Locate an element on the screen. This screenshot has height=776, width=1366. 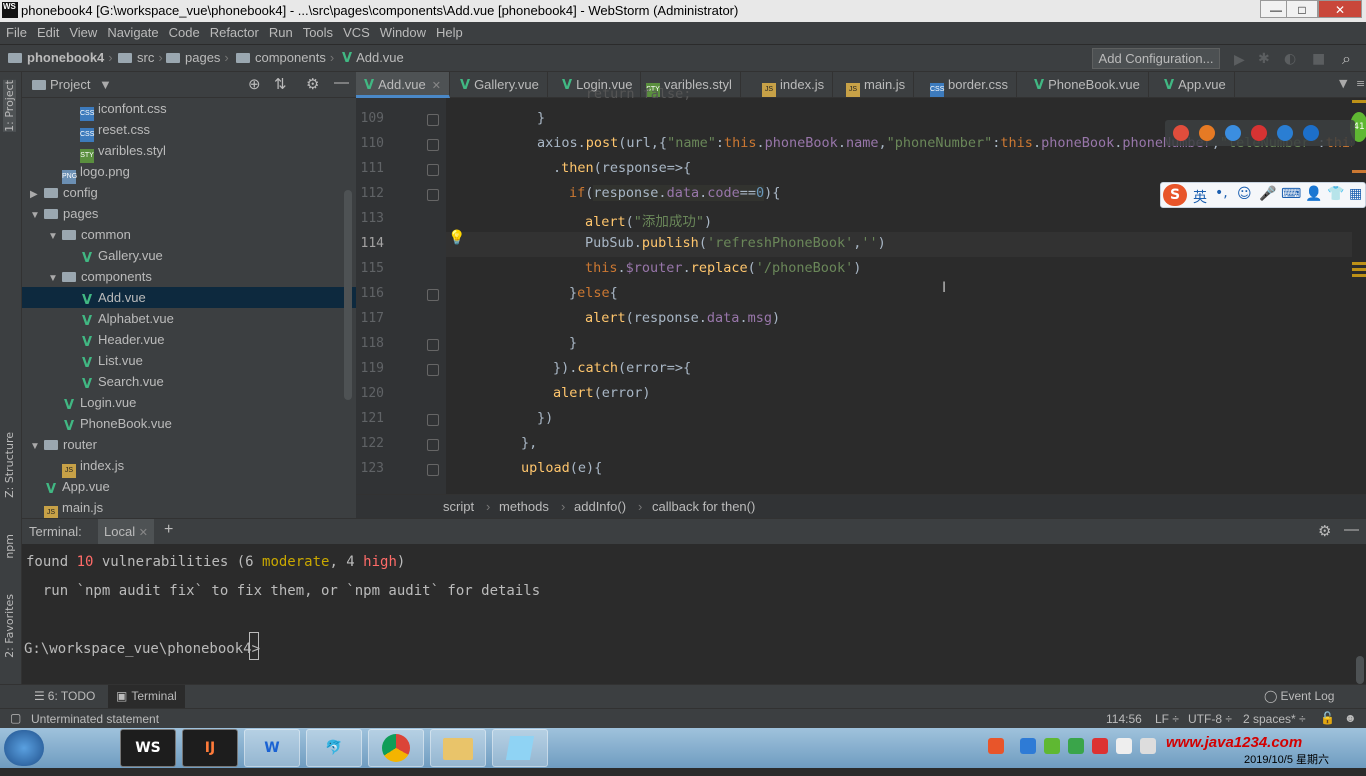
tab-overflow-icon: ≡ is located at coordinates (1360, 83).